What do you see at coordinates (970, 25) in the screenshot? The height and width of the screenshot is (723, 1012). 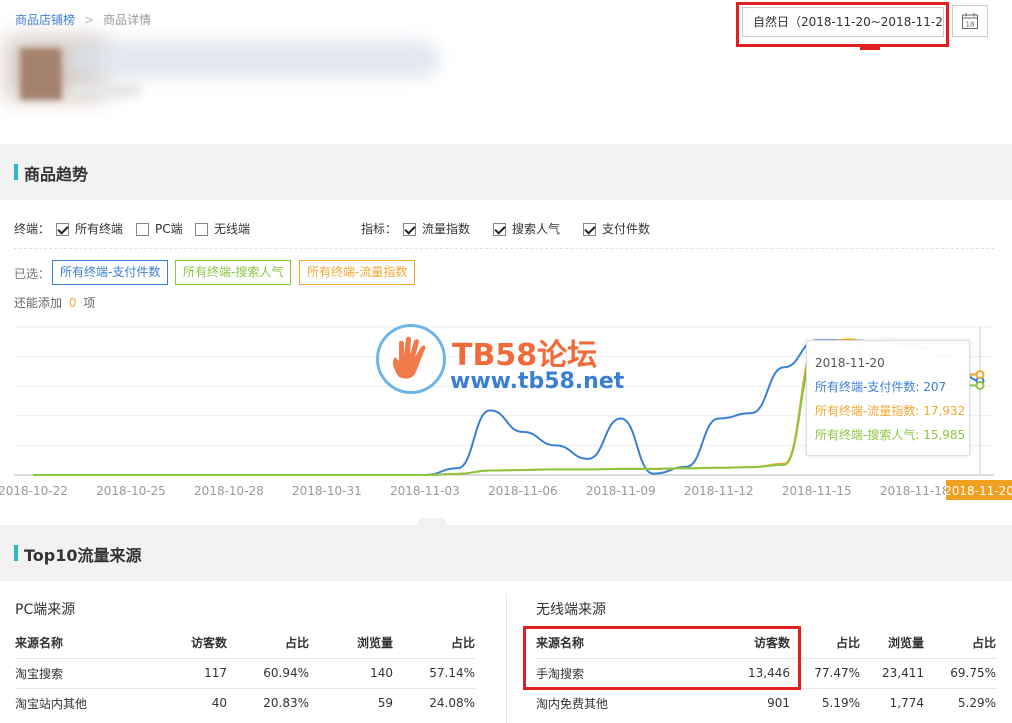 I see `calendar-day-text: 18` at bounding box center [970, 25].